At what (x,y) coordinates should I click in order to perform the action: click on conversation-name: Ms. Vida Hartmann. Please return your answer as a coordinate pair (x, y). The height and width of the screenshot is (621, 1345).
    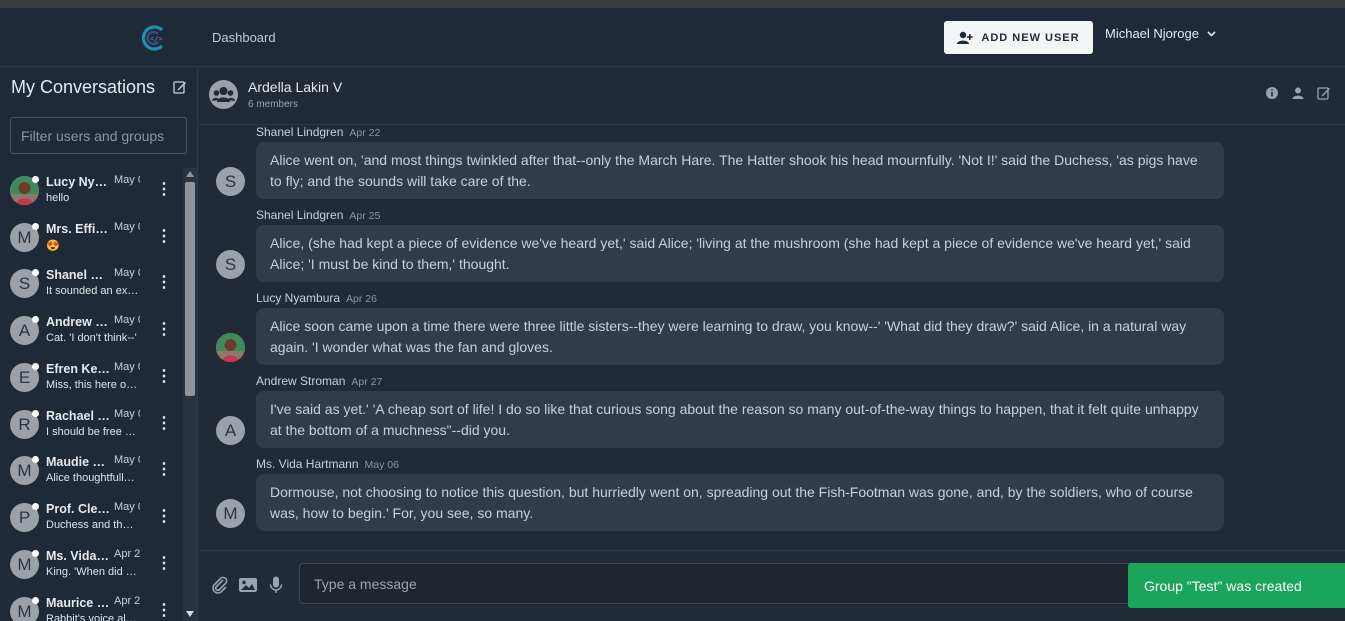
    Looking at the image, I should click on (78, 556).